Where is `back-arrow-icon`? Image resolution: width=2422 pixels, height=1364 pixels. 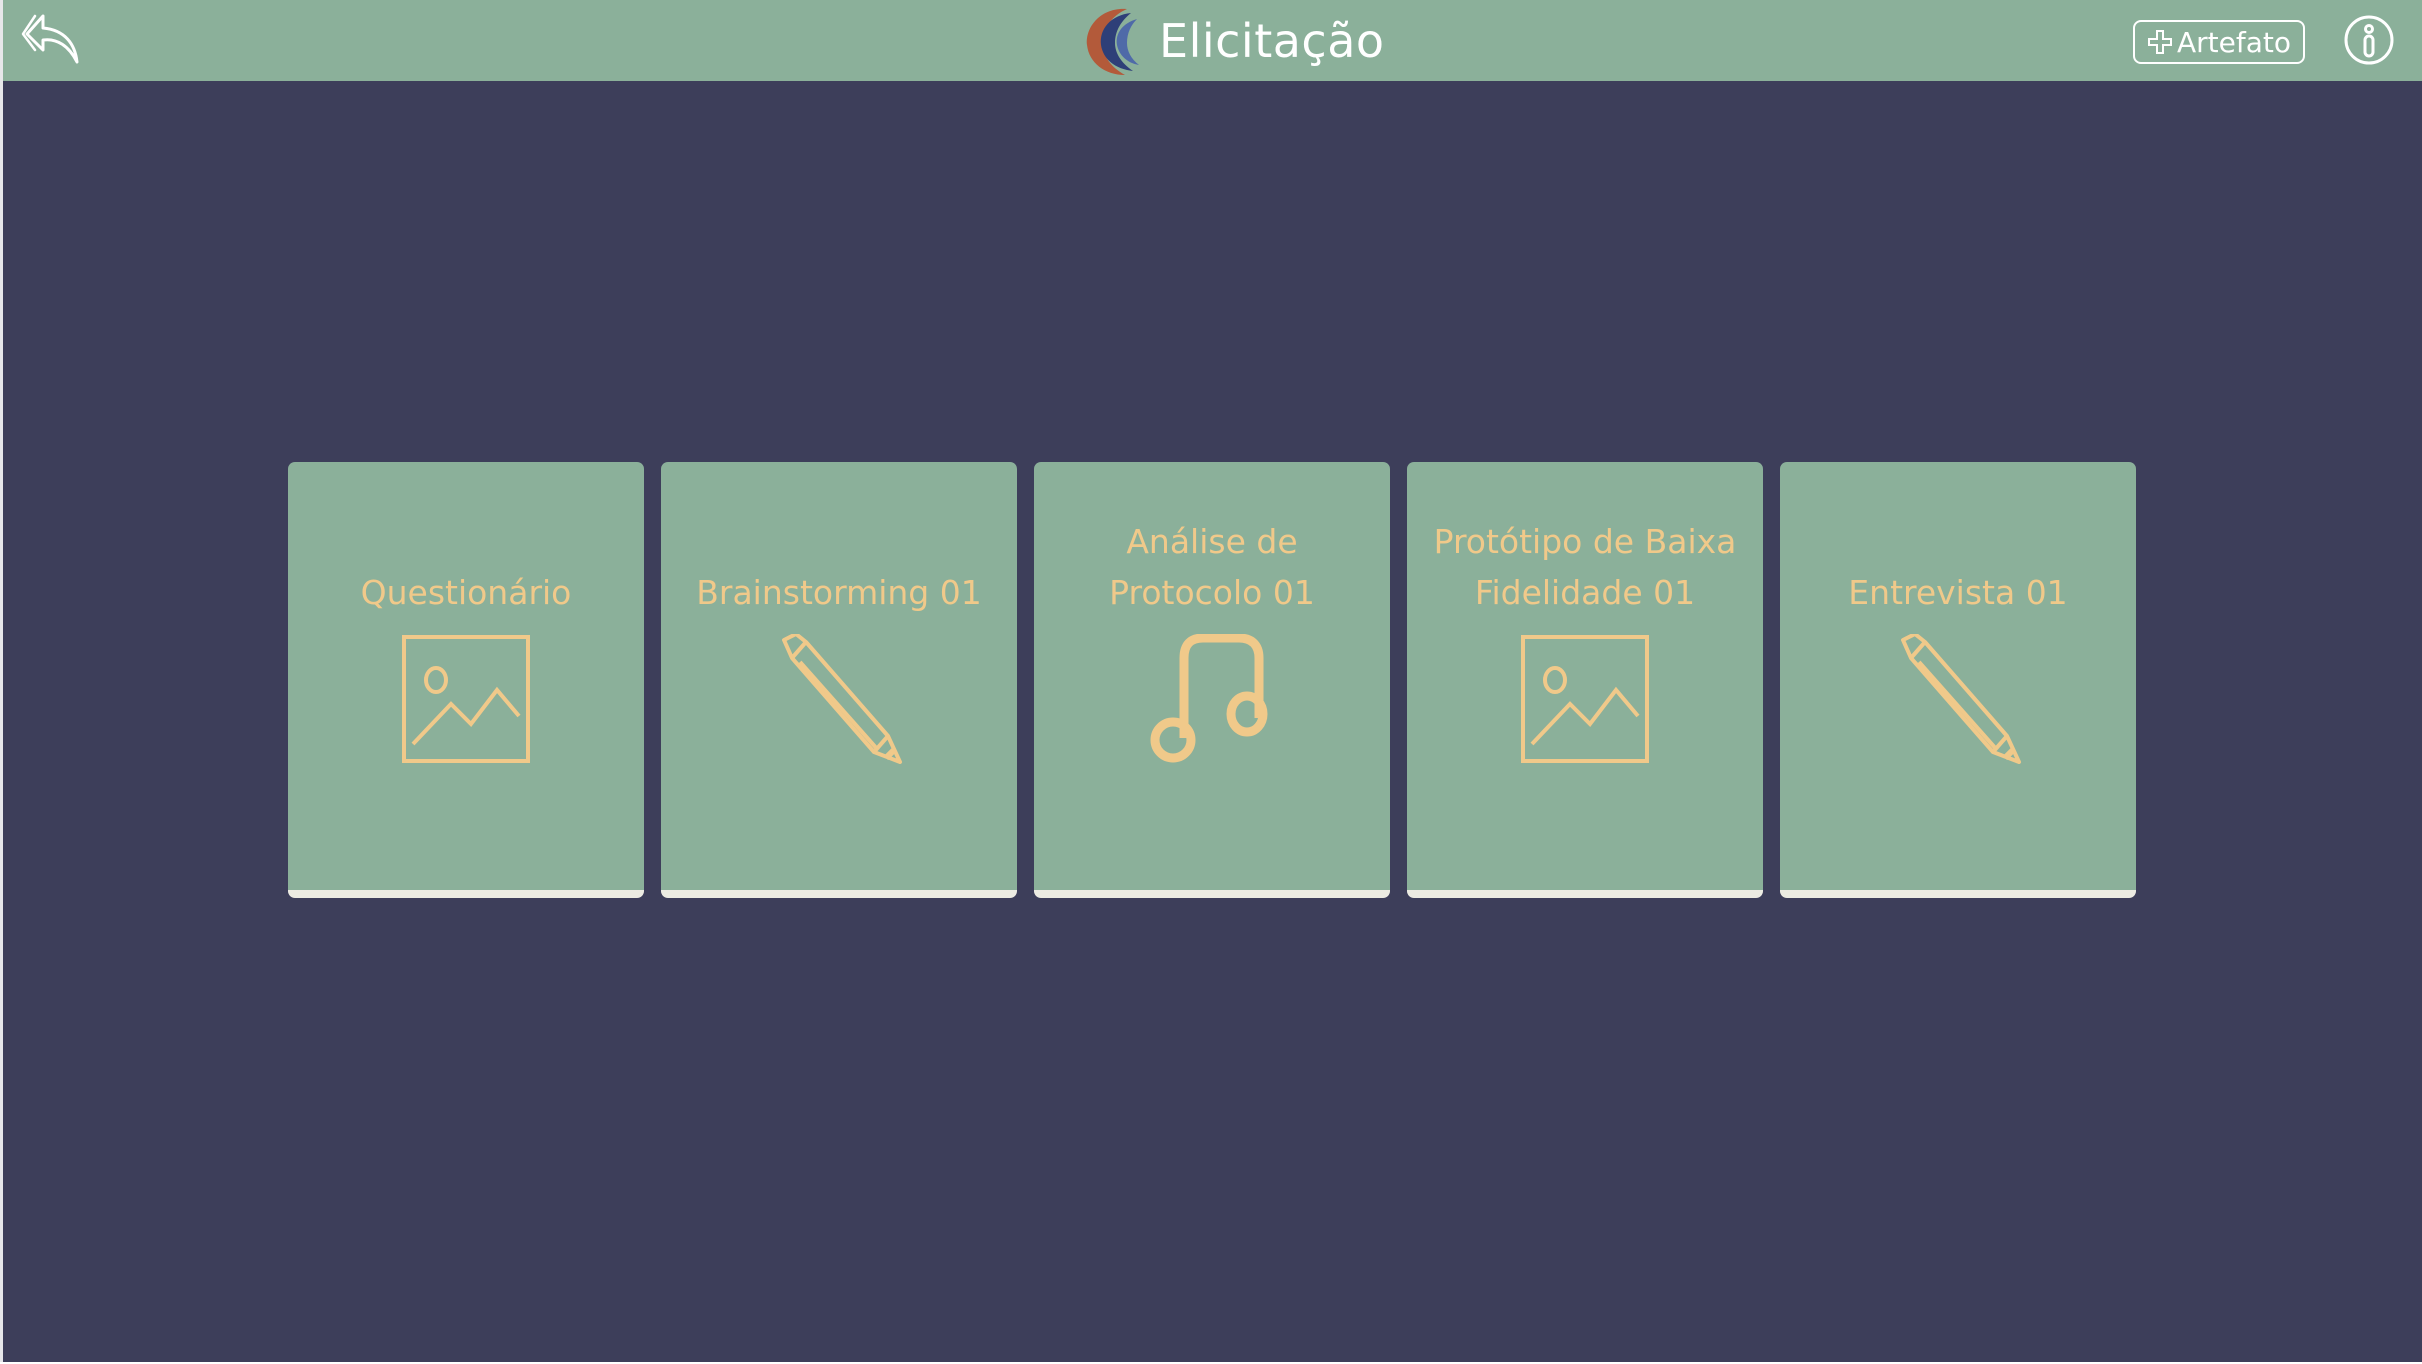
back-arrow-icon is located at coordinates (50, 39).